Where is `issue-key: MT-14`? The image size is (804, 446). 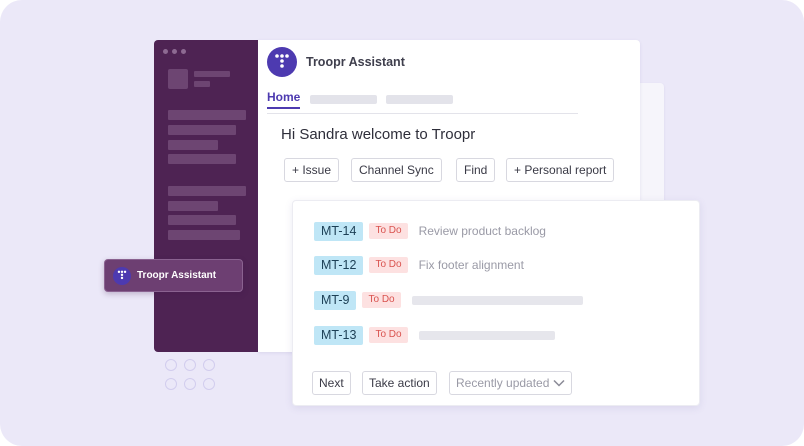
issue-key: MT-14 is located at coordinates (339, 231).